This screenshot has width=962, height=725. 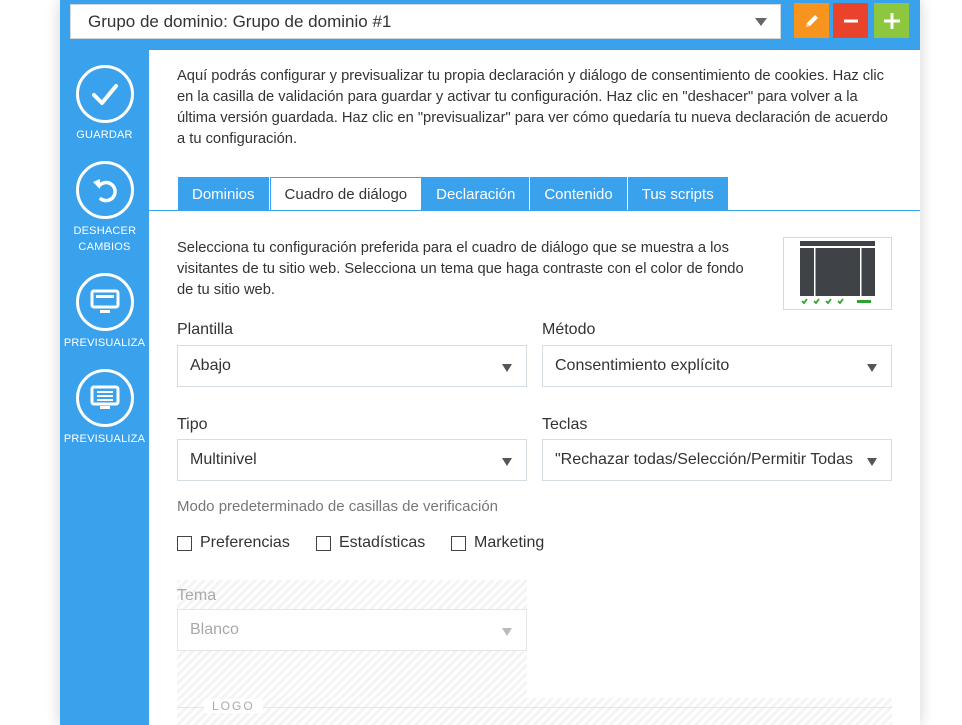 I want to click on plantilla-label: Plantilla, so click(x=205, y=329).